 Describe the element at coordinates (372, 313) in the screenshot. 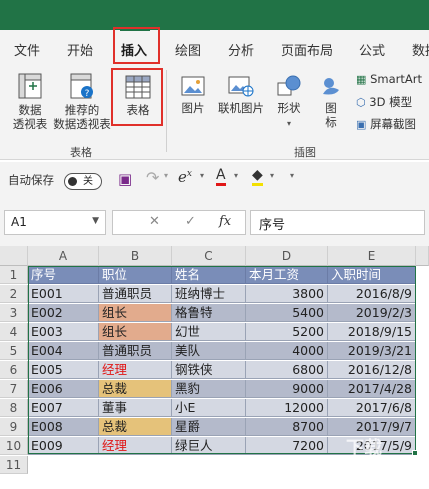

I see `table-cell: 2019/2/3` at that location.